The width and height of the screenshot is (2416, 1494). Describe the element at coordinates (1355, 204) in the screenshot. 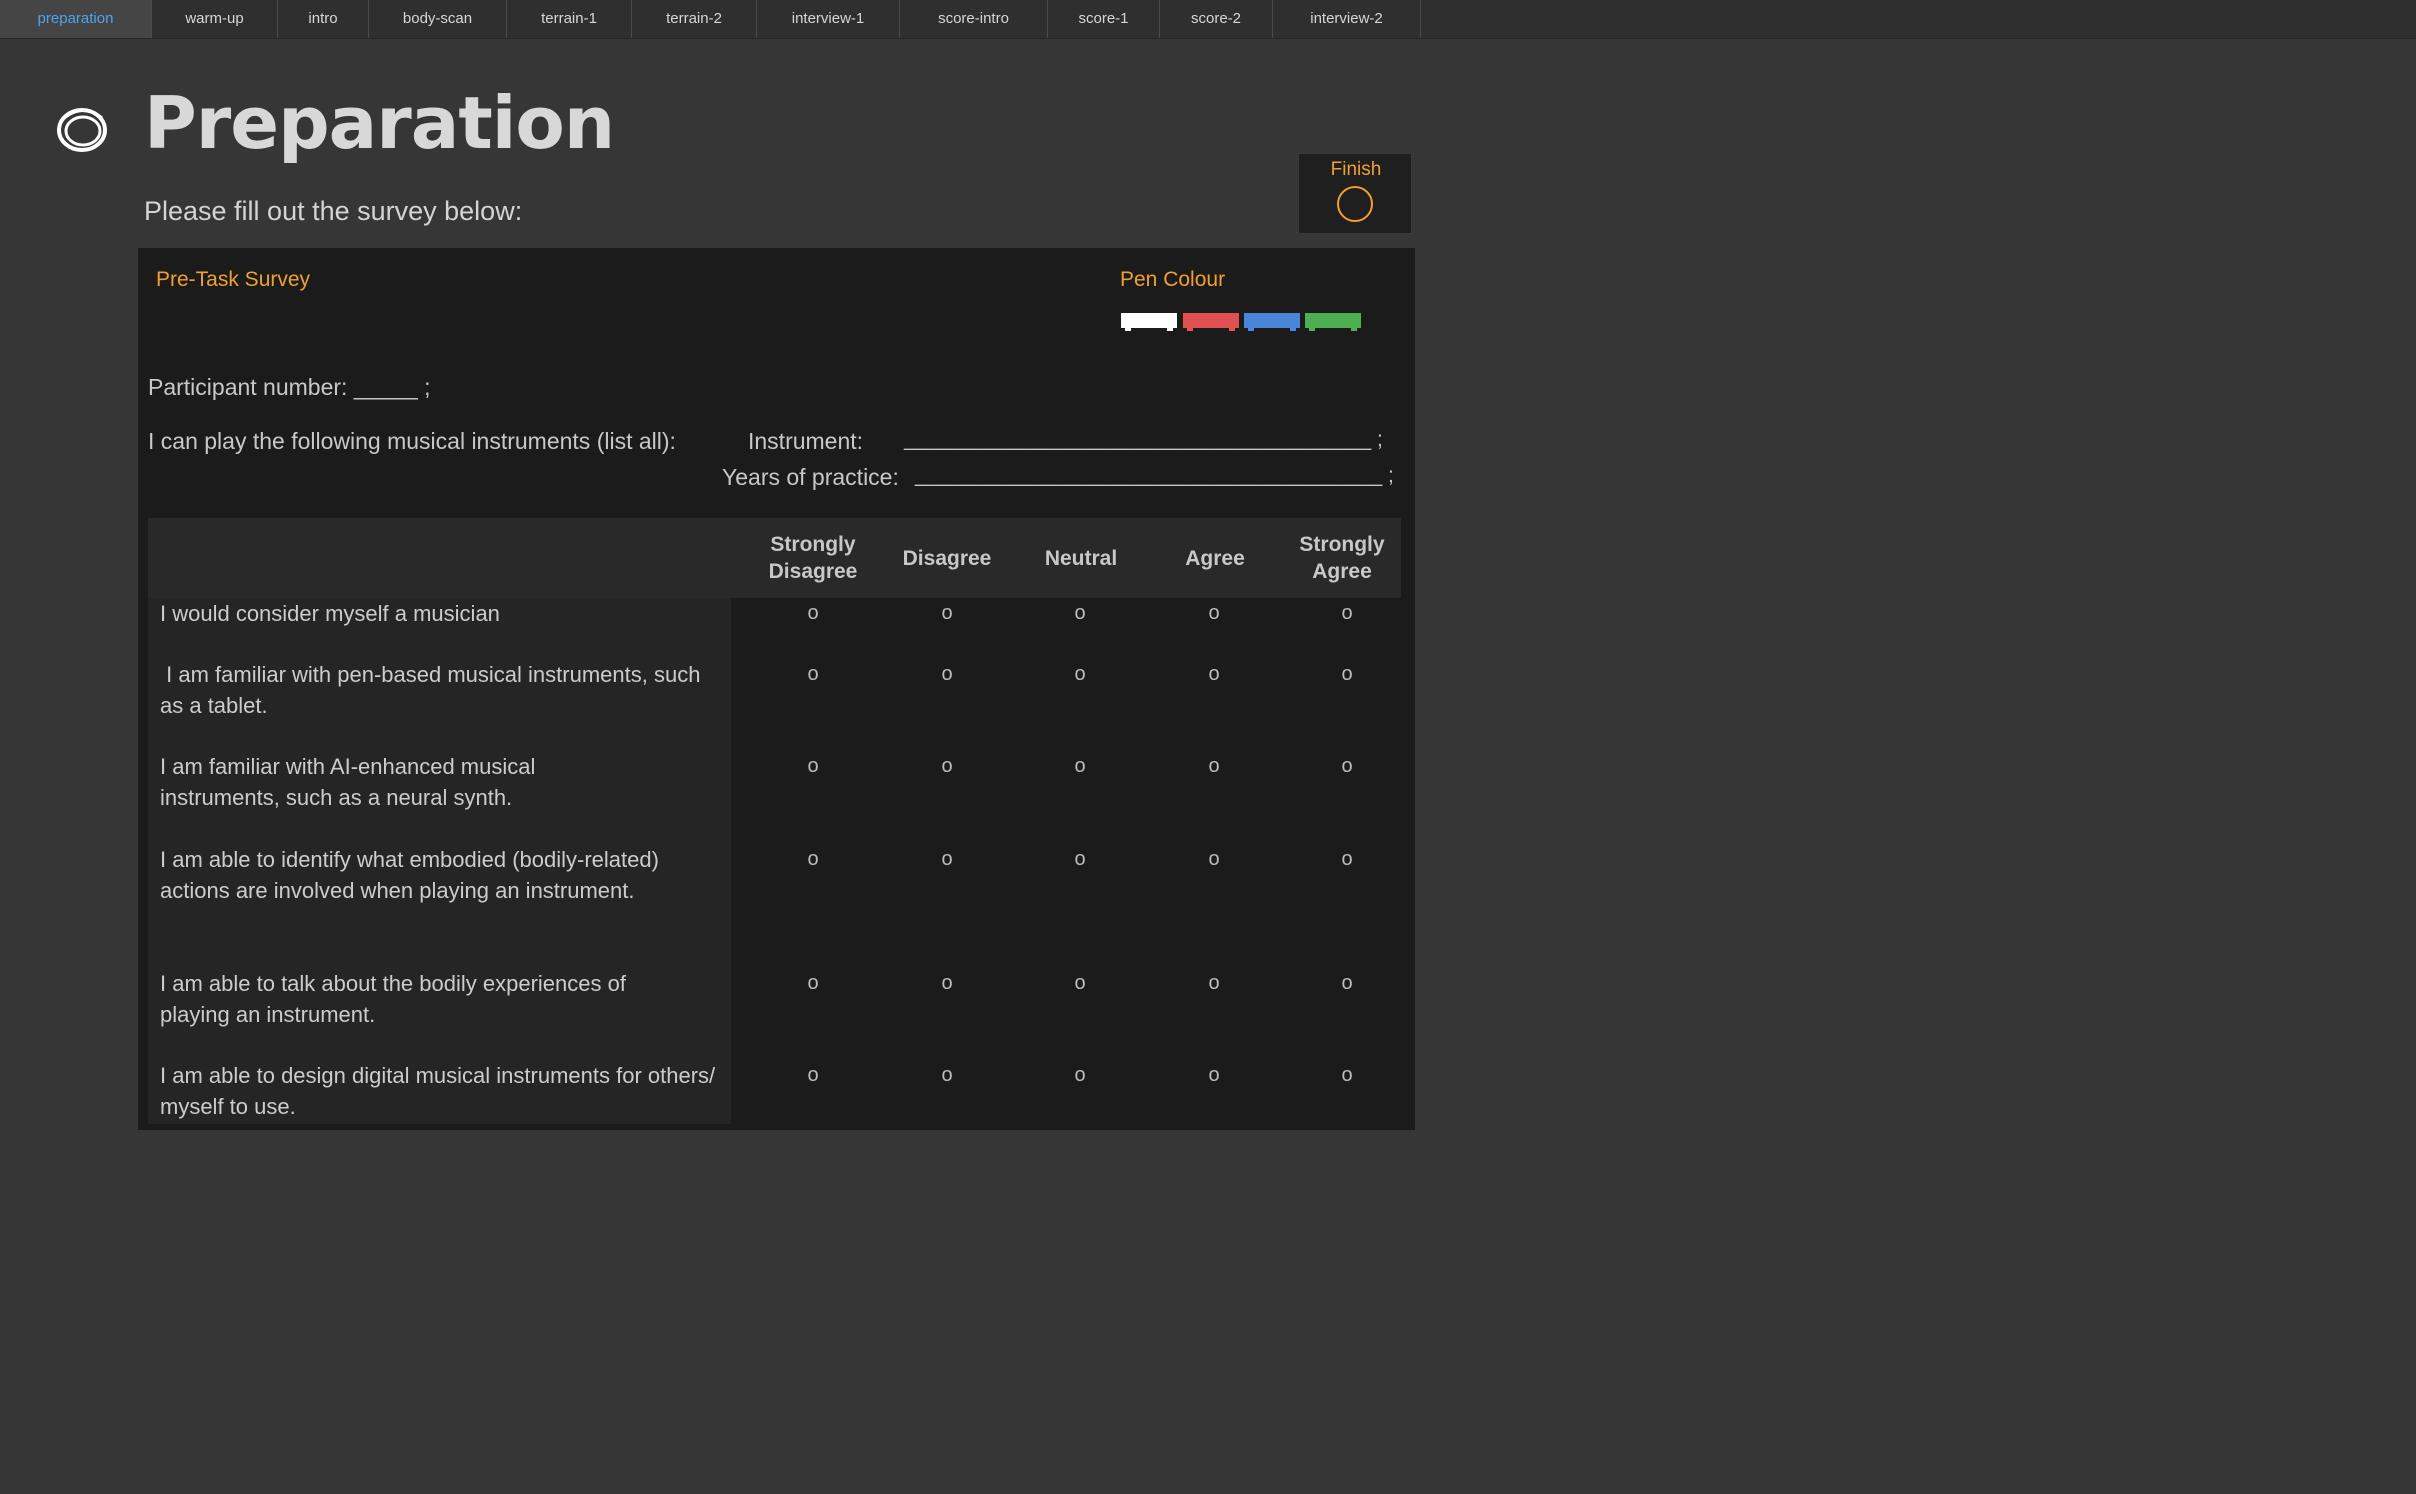

I see `finish-circle-icon` at that location.